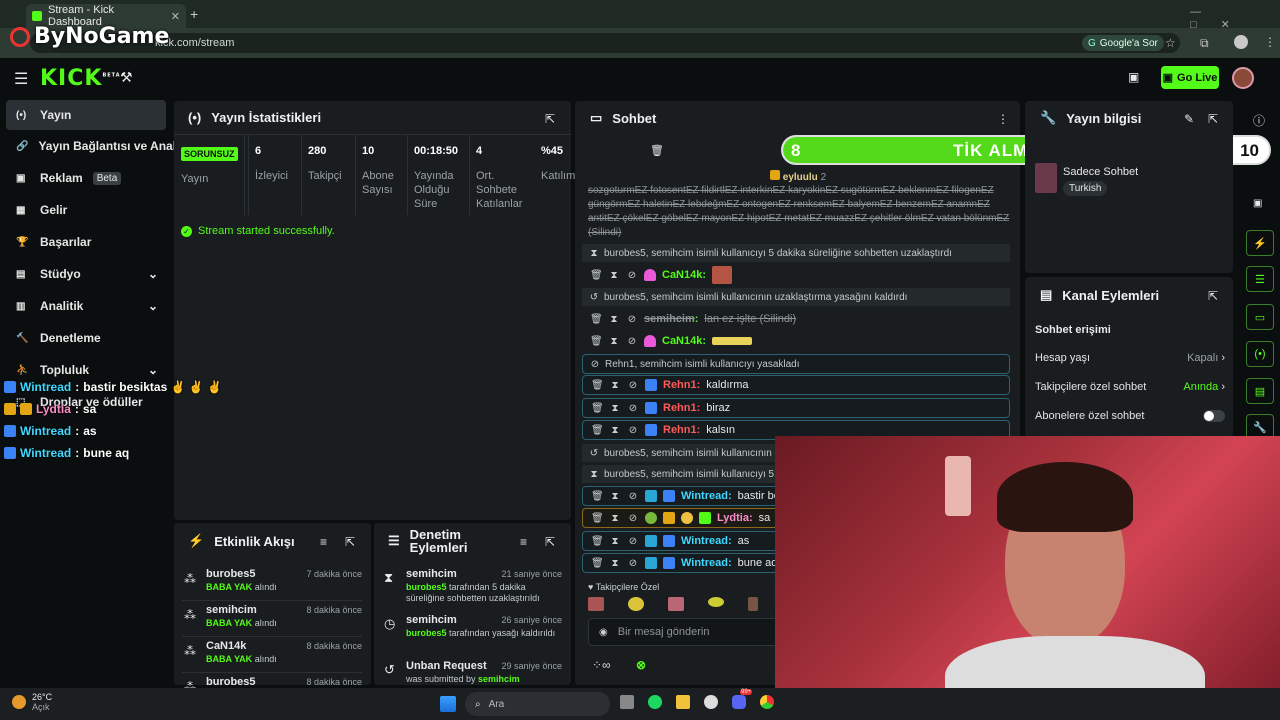 This screenshot has height=720, width=1280. I want to click on tools-icon: ⚒, so click(126, 77).